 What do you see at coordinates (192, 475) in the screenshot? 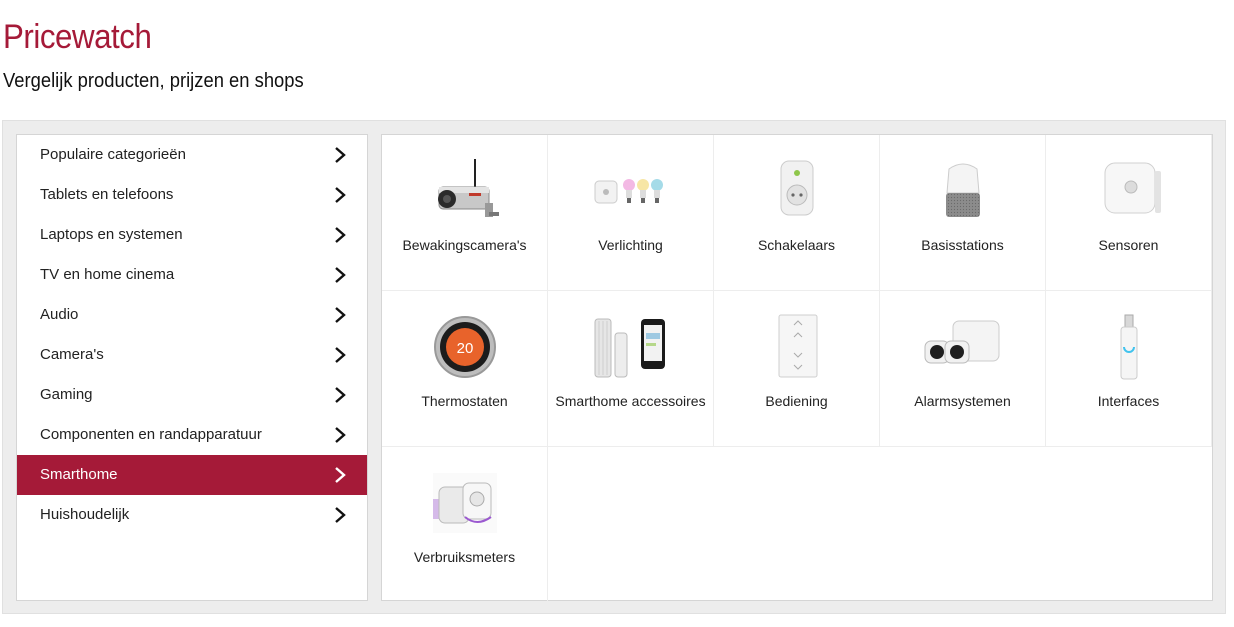
I see `menu-item-smarthome: Smarthome` at bounding box center [192, 475].